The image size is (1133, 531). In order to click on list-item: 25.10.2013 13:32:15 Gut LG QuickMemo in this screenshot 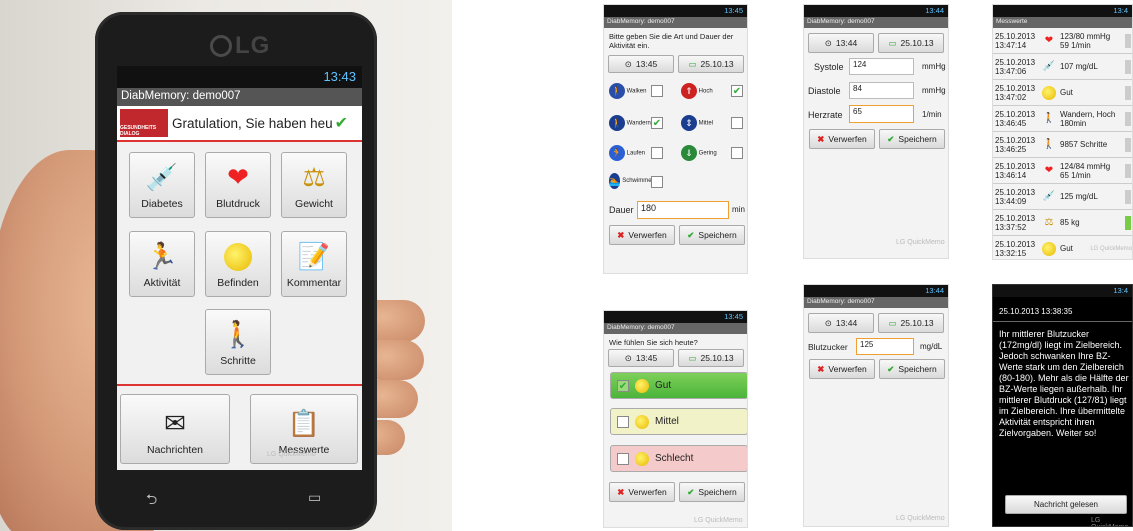, I will do `click(1062, 247)`.